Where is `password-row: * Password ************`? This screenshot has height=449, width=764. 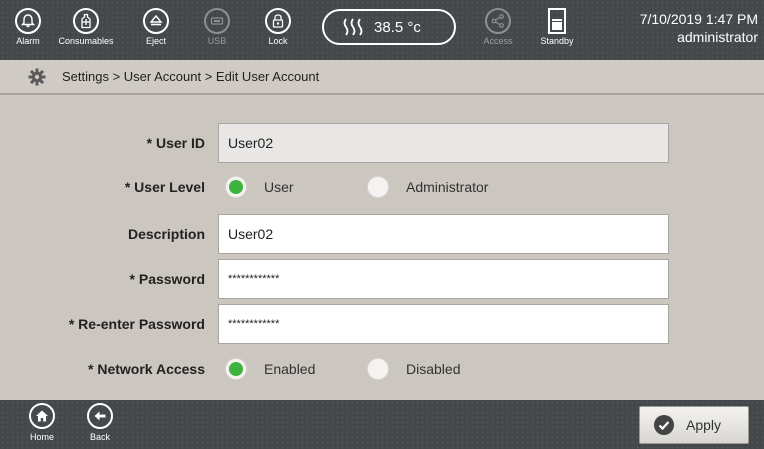 password-row: * Password ************ is located at coordinates (382, 279).